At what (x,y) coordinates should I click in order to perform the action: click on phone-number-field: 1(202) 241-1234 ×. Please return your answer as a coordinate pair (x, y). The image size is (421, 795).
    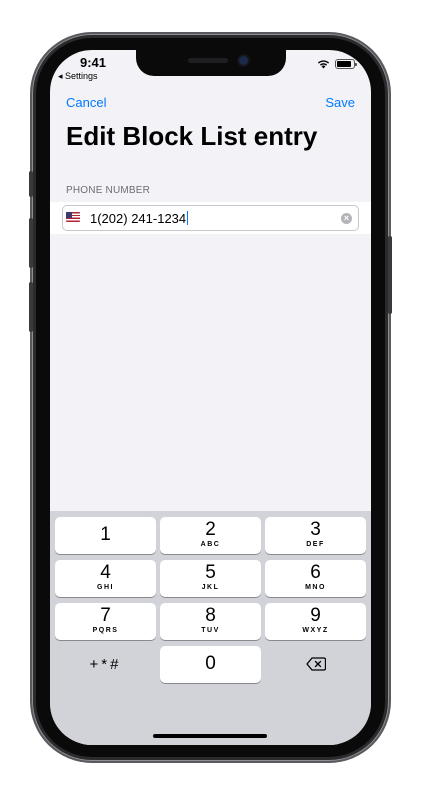
    Looking at the image, I should click on (210, 218).